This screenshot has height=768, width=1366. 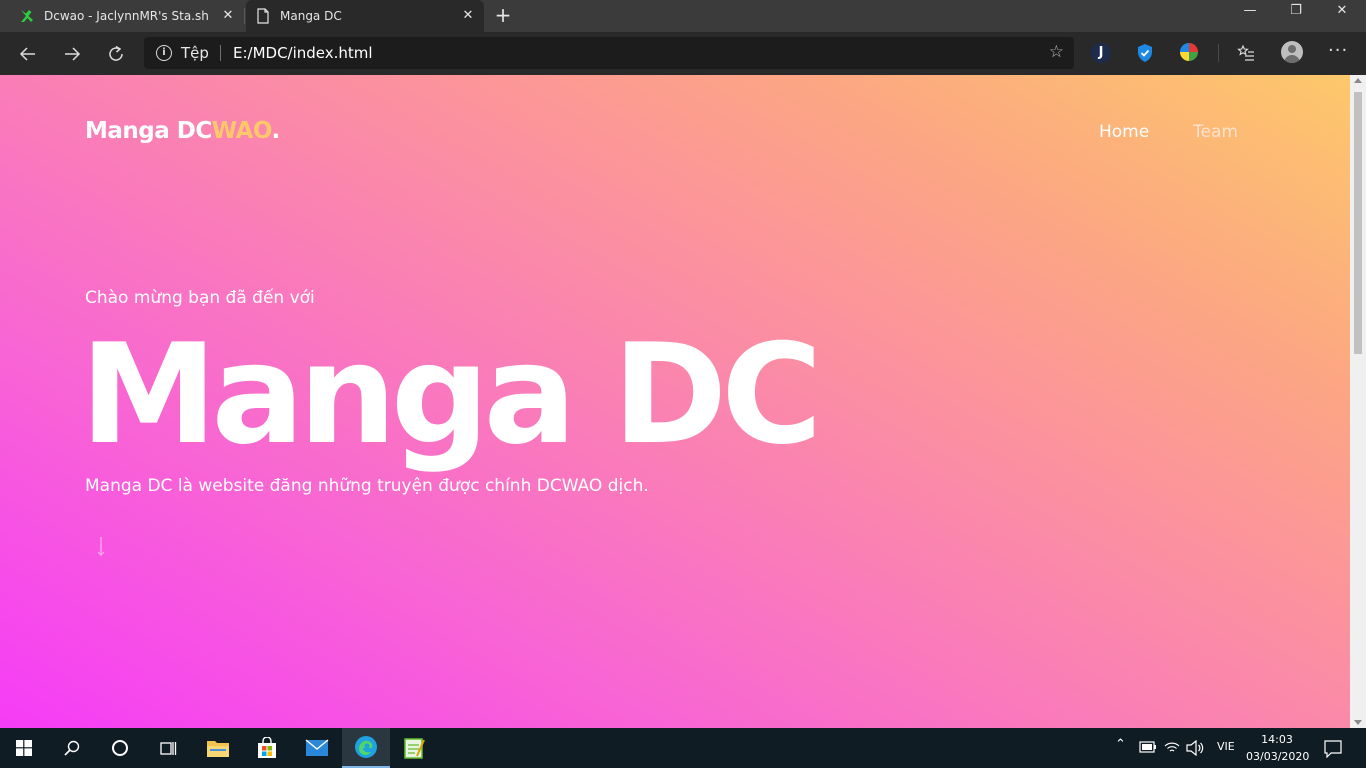 What do you see at coordinates (164, 53) in the screenshot?
I see `info-icon: i` at bounding box center [164, 53].